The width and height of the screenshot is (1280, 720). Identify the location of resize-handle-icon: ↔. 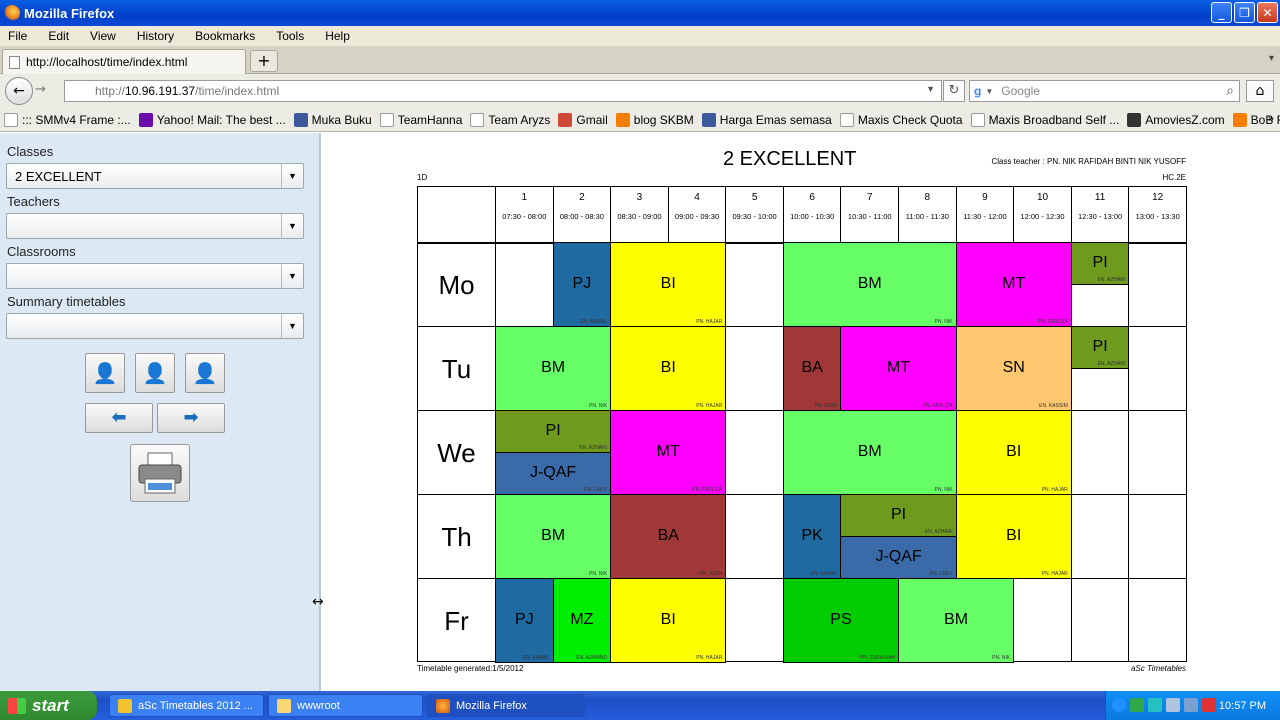
(318, 602).